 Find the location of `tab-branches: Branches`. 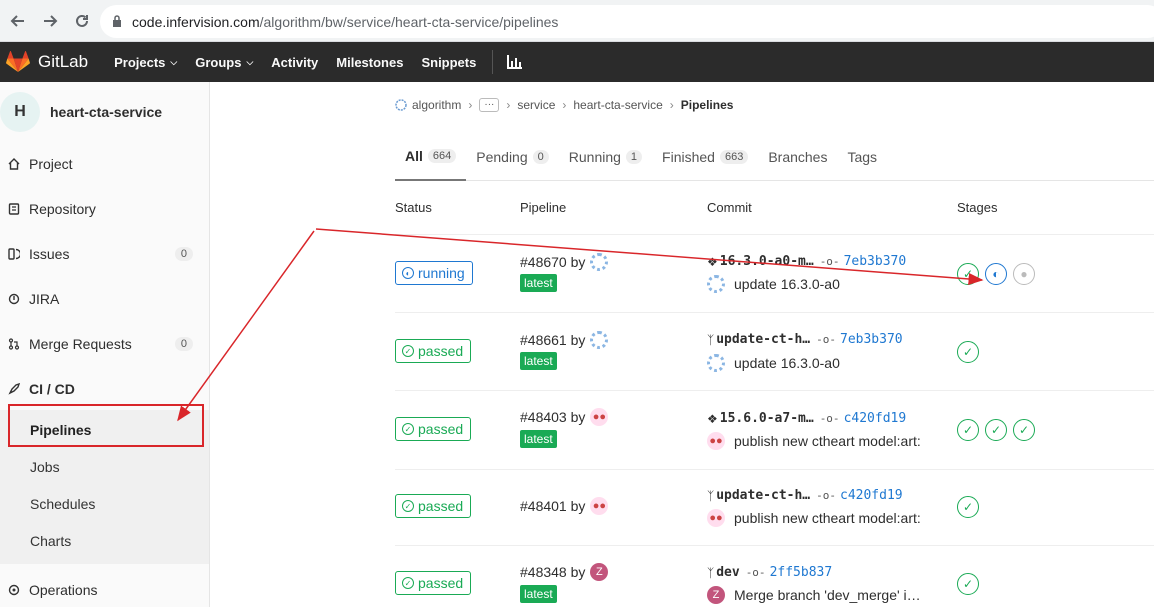

tab-branches: Branches is located at coordinates (797, 156).